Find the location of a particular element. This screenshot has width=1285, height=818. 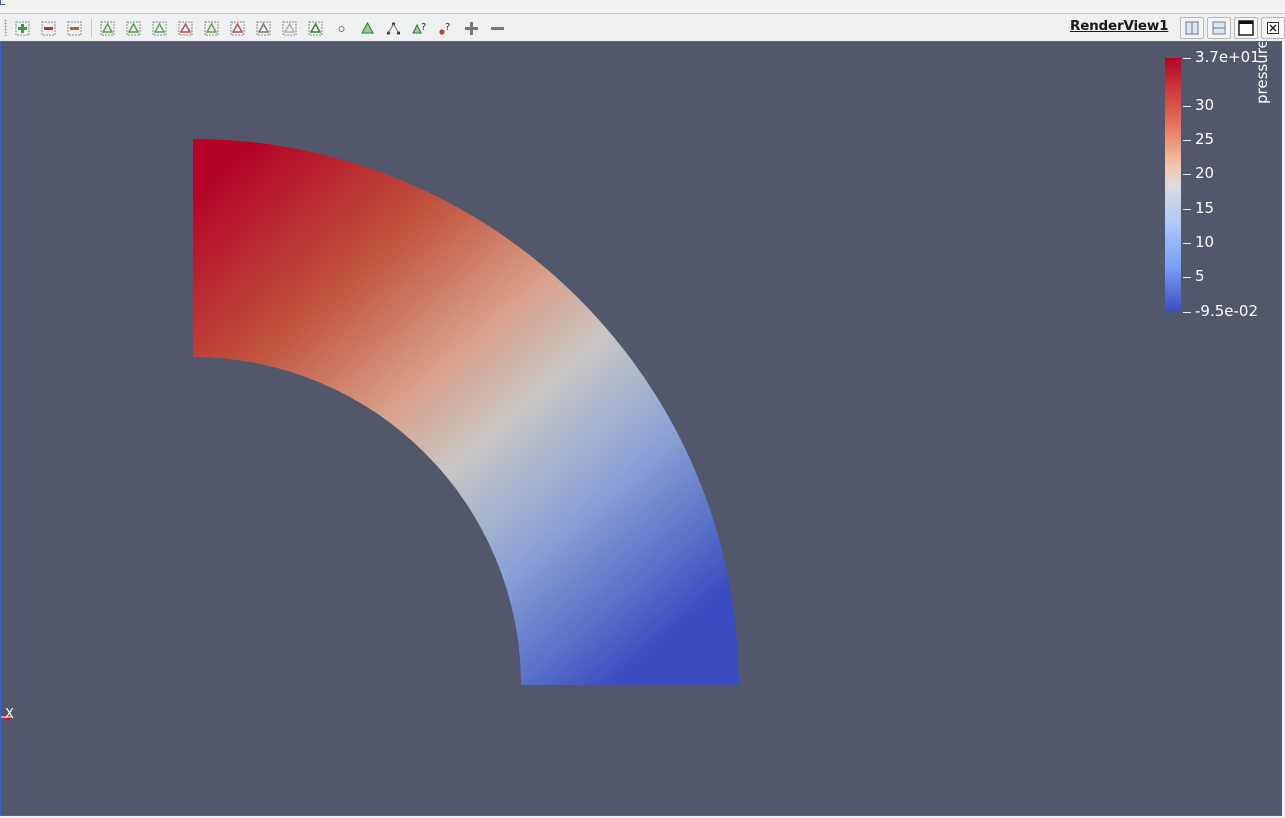

probe-query-icon: ? is located at coordinates (419, 28).